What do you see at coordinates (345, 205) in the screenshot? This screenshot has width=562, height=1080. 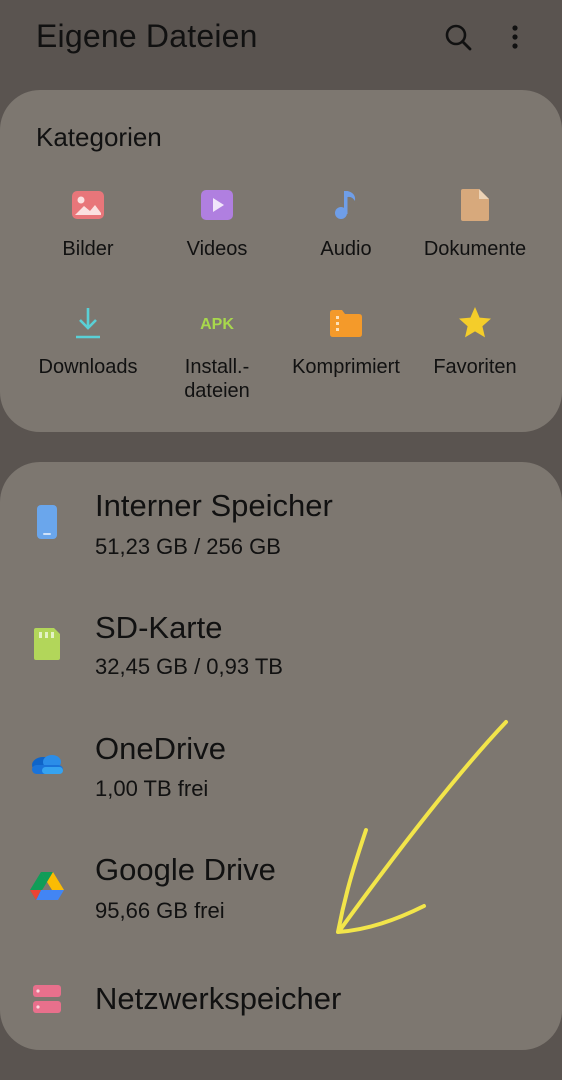 I see `music-note-icon` at bounding box center [345, 205].